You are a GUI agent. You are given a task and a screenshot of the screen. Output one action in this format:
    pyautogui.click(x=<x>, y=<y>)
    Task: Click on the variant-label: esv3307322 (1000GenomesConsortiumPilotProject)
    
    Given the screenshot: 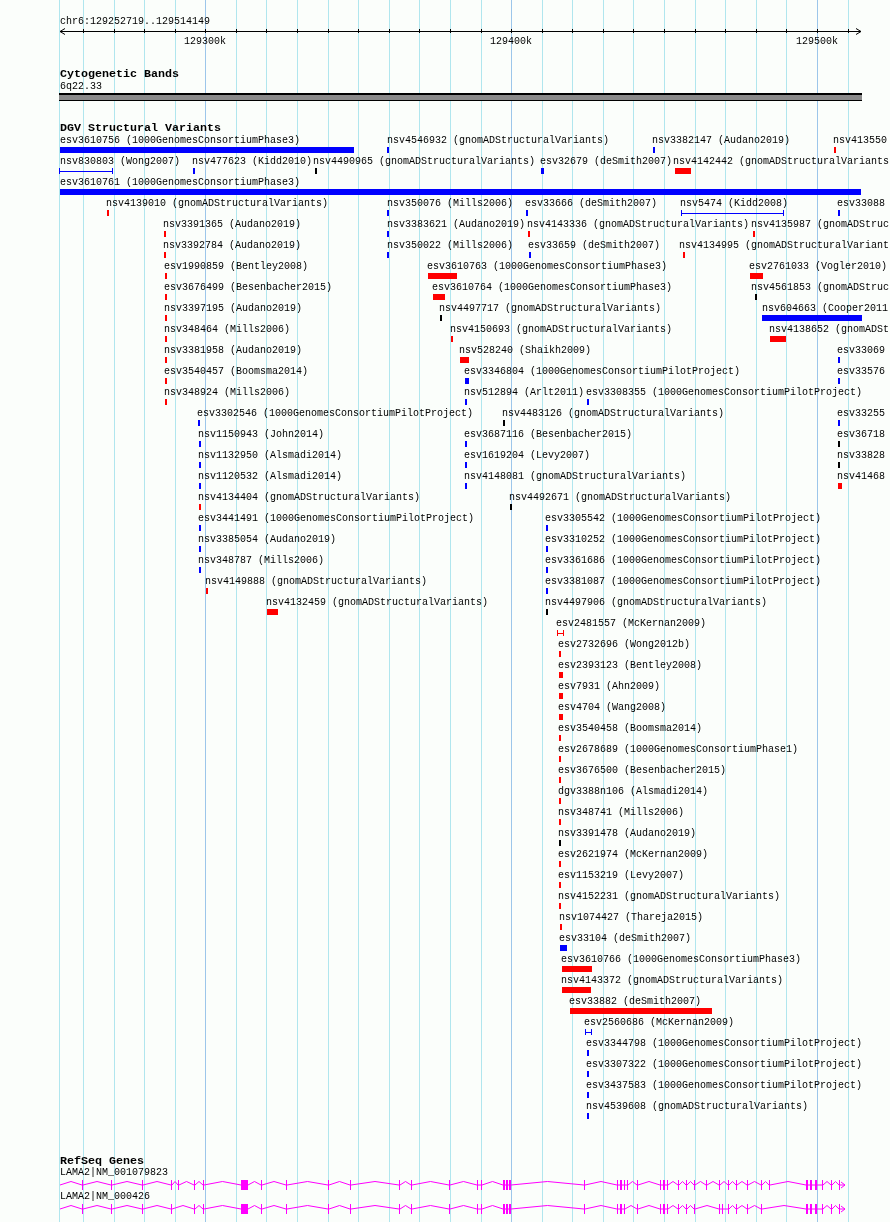 What is the action you would take?
    pyautogui.click(x=724, y=1064)
    